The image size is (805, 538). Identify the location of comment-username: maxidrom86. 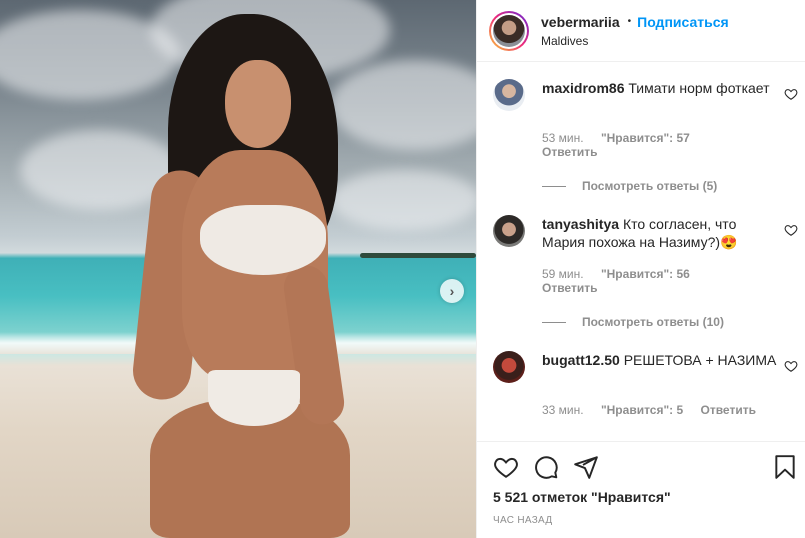
(583, 88).